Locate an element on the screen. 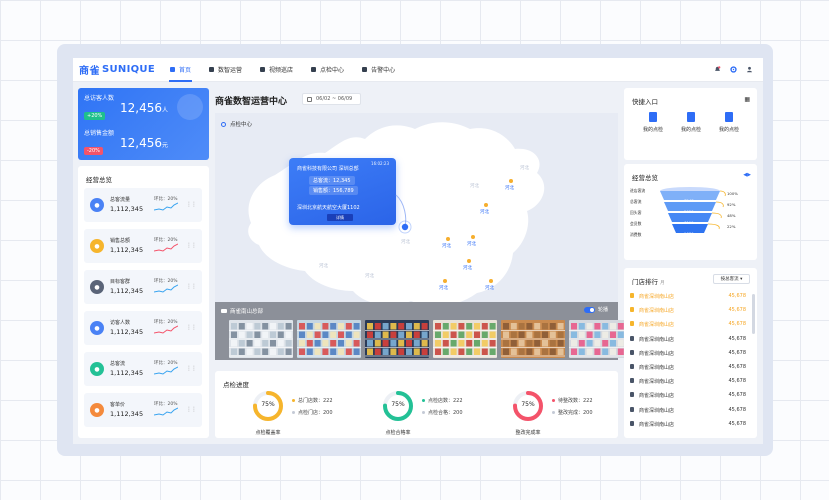 This screenshot has width=829, height=500. legend-label: 点检中心 is located at coordinates (241, 124).